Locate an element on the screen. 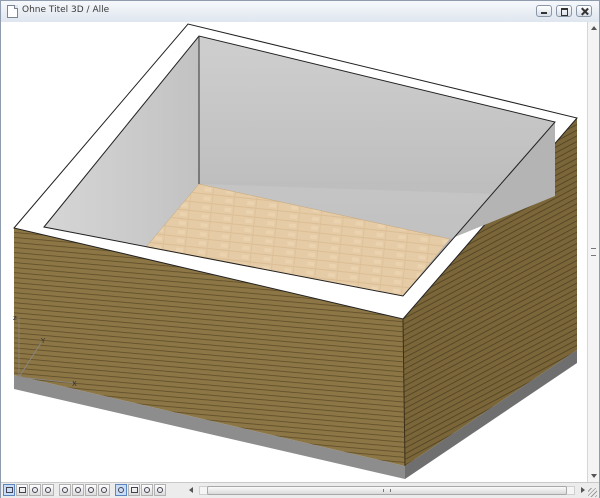 The height and width of the screenshot is (498, 600). navigator-icon is located at coordinates (9, 490).